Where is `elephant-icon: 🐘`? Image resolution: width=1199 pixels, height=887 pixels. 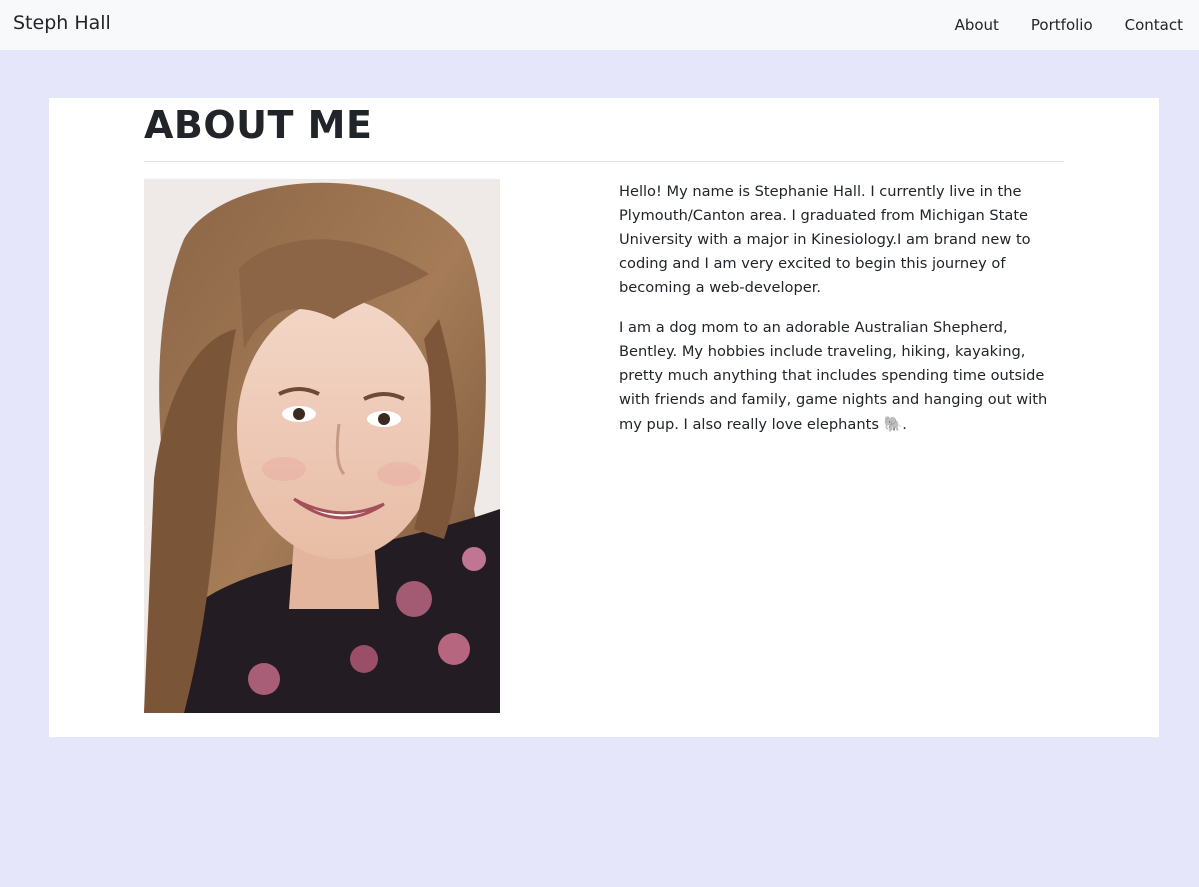 elephant-icon: 🐘 is located at coordinates (893, 424).